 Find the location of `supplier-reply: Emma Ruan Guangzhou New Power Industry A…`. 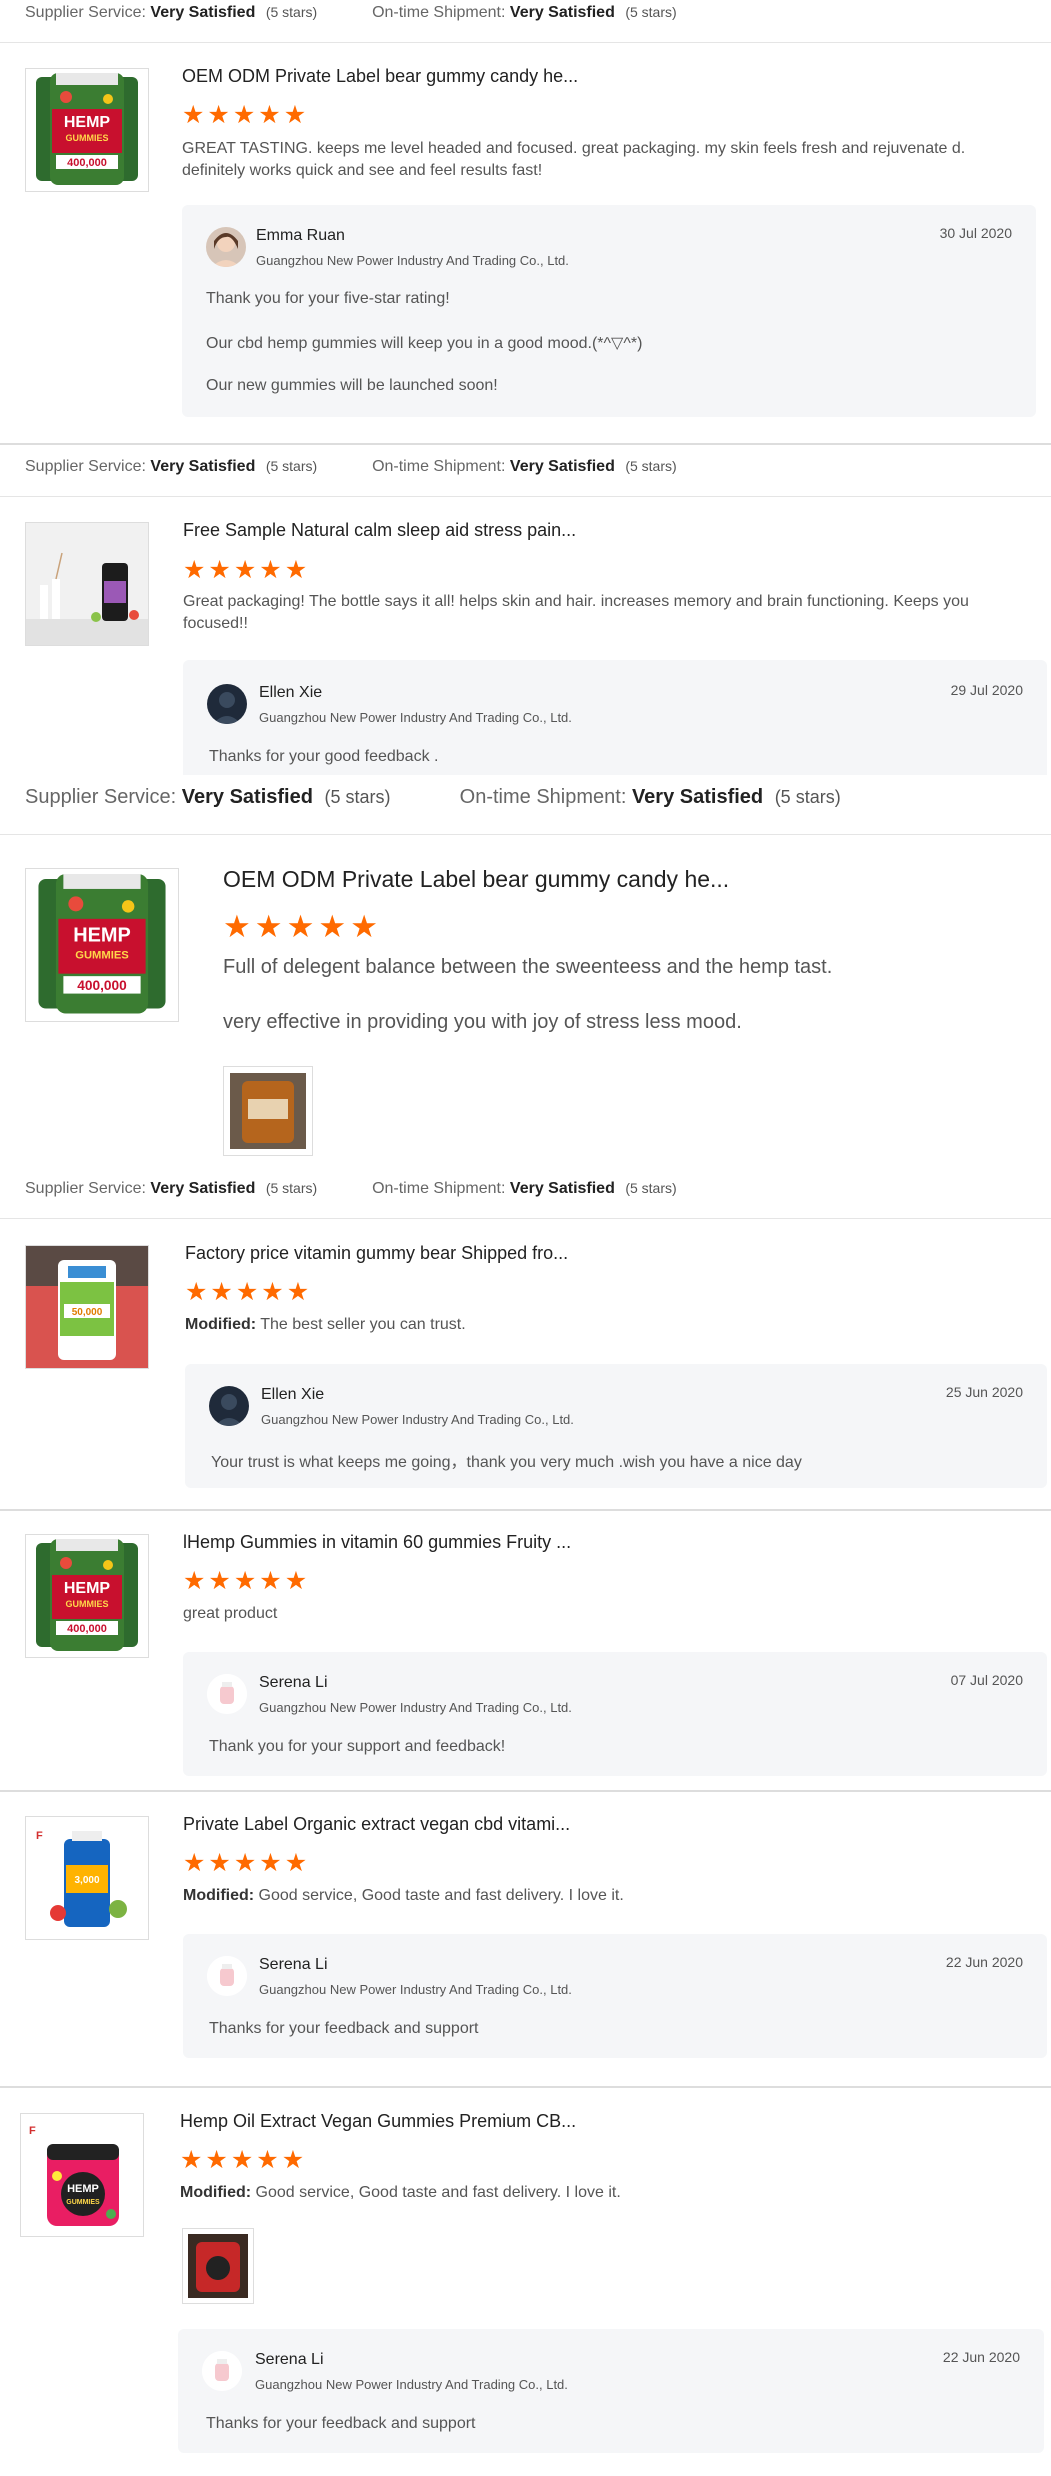

supplier-reply: Emma Ruan Guangzhou New Power Industry A… is located at coordinates (609, 311).